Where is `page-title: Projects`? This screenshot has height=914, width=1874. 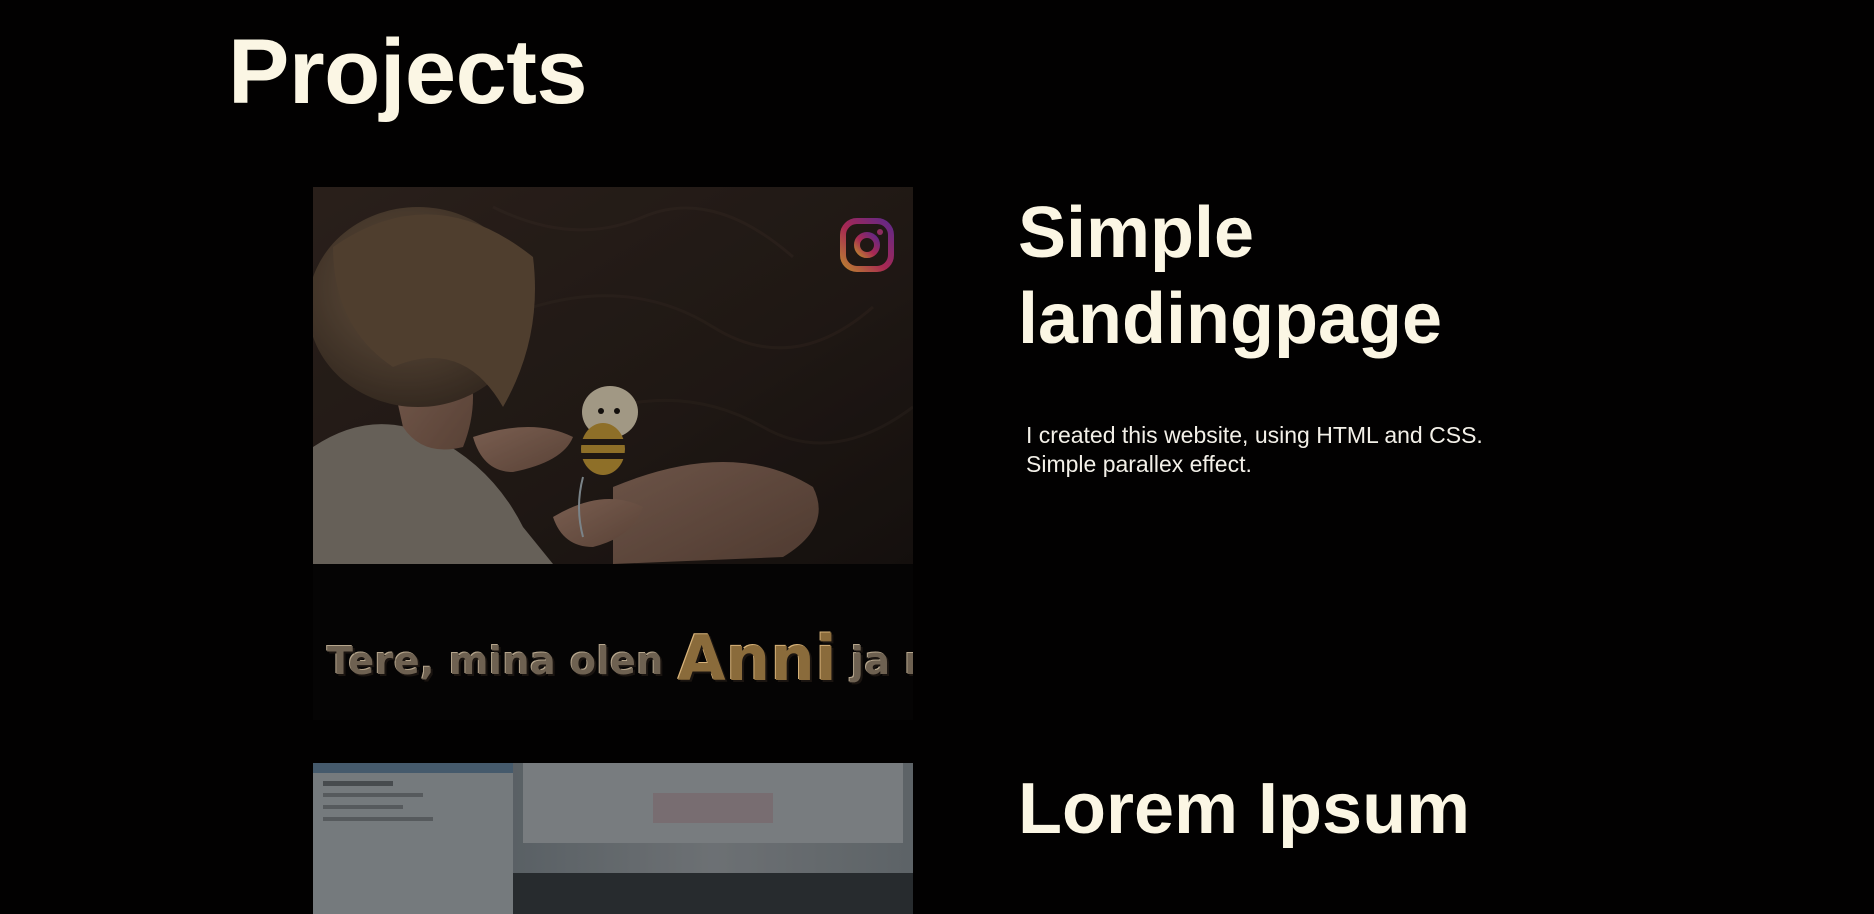 page-title: Projects is located at coordinates (408, 72).